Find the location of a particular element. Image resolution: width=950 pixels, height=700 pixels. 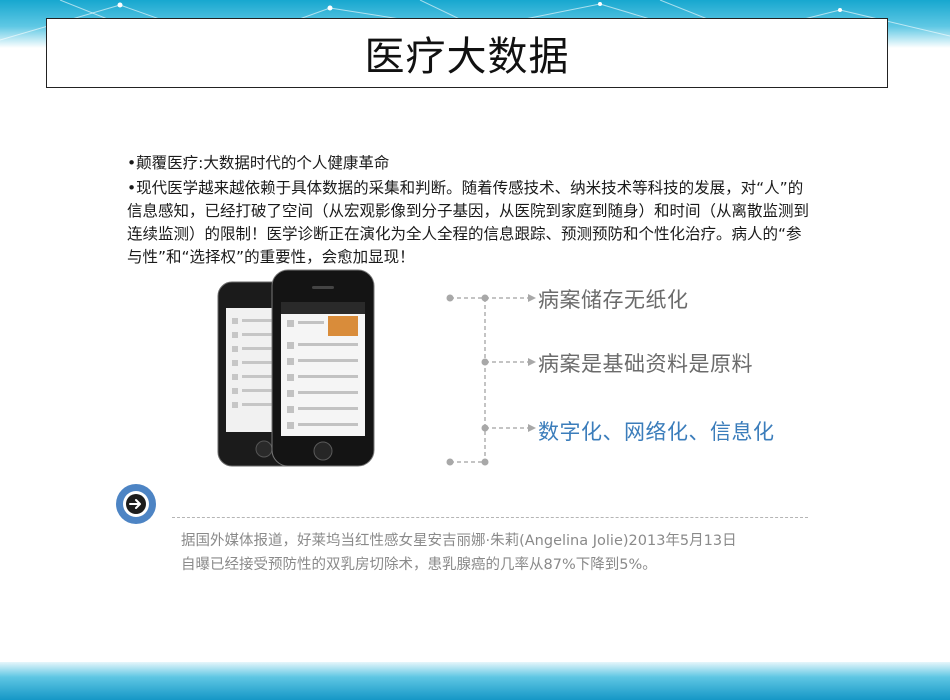

divider is located at coordinates (490, 517).